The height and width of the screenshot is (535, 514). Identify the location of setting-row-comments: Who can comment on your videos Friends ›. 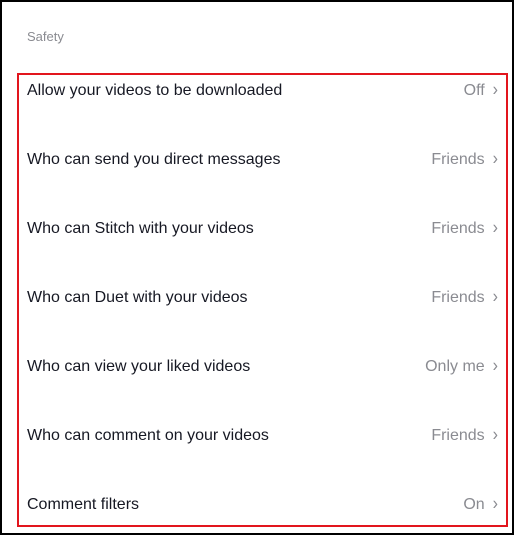
(262, 436).